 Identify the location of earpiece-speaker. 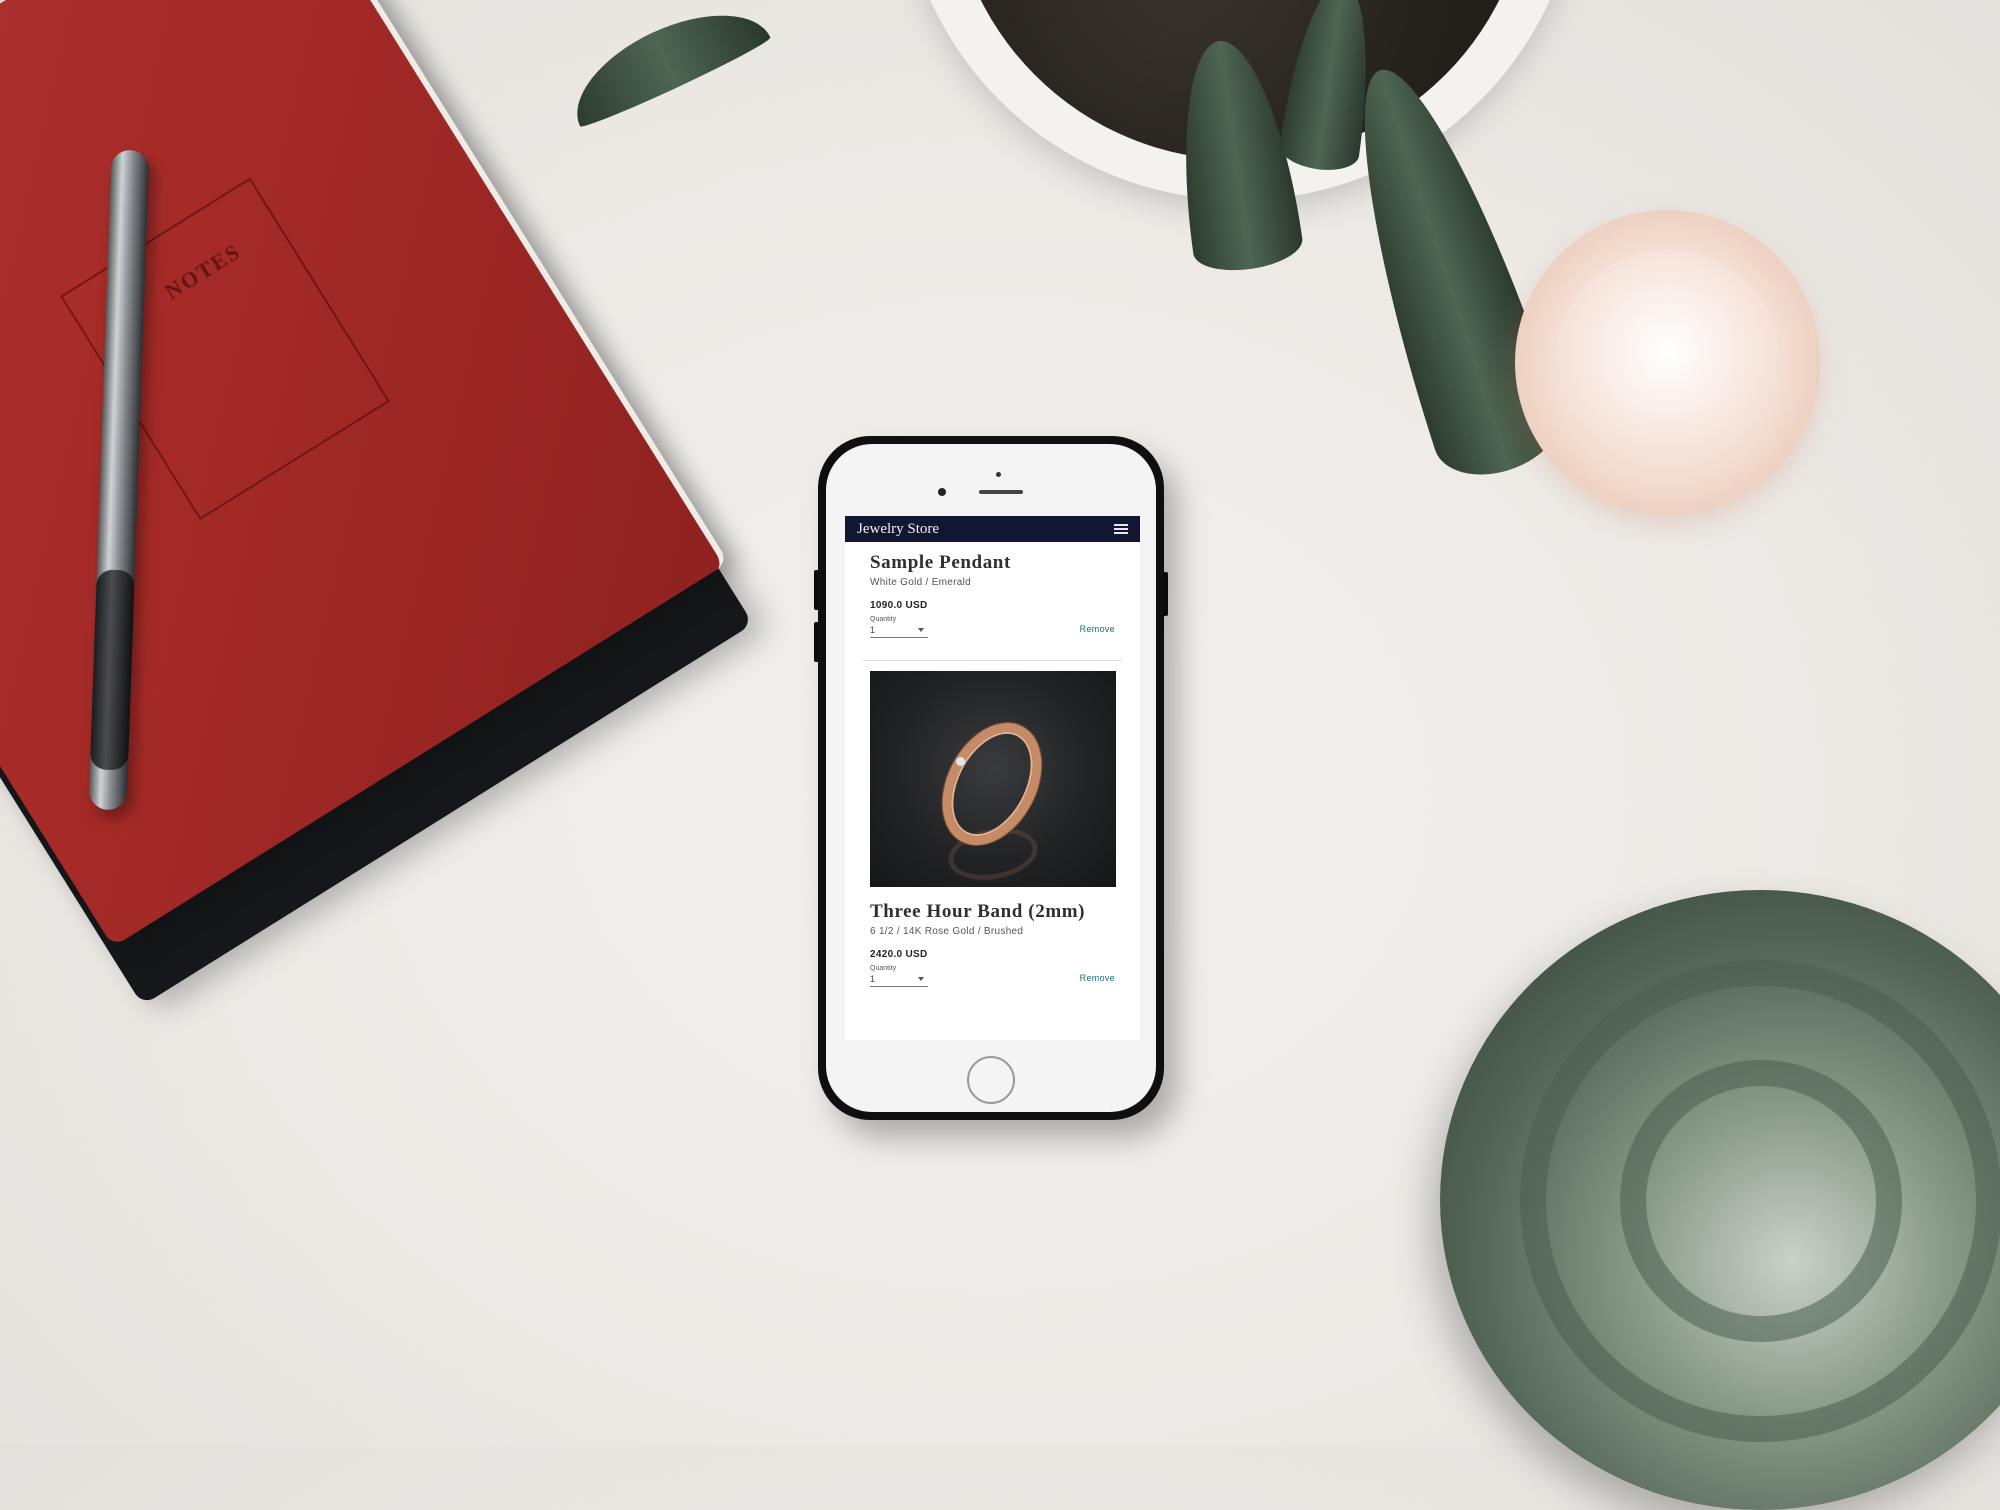
(1001, 492).